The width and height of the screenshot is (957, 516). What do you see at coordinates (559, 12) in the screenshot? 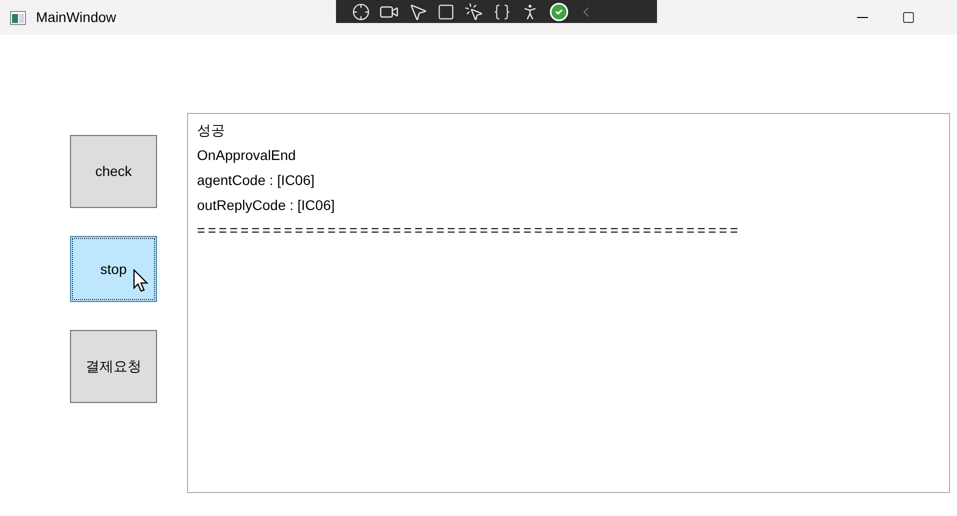
I see `check-circle-icon` at bounding box center [559, 12].